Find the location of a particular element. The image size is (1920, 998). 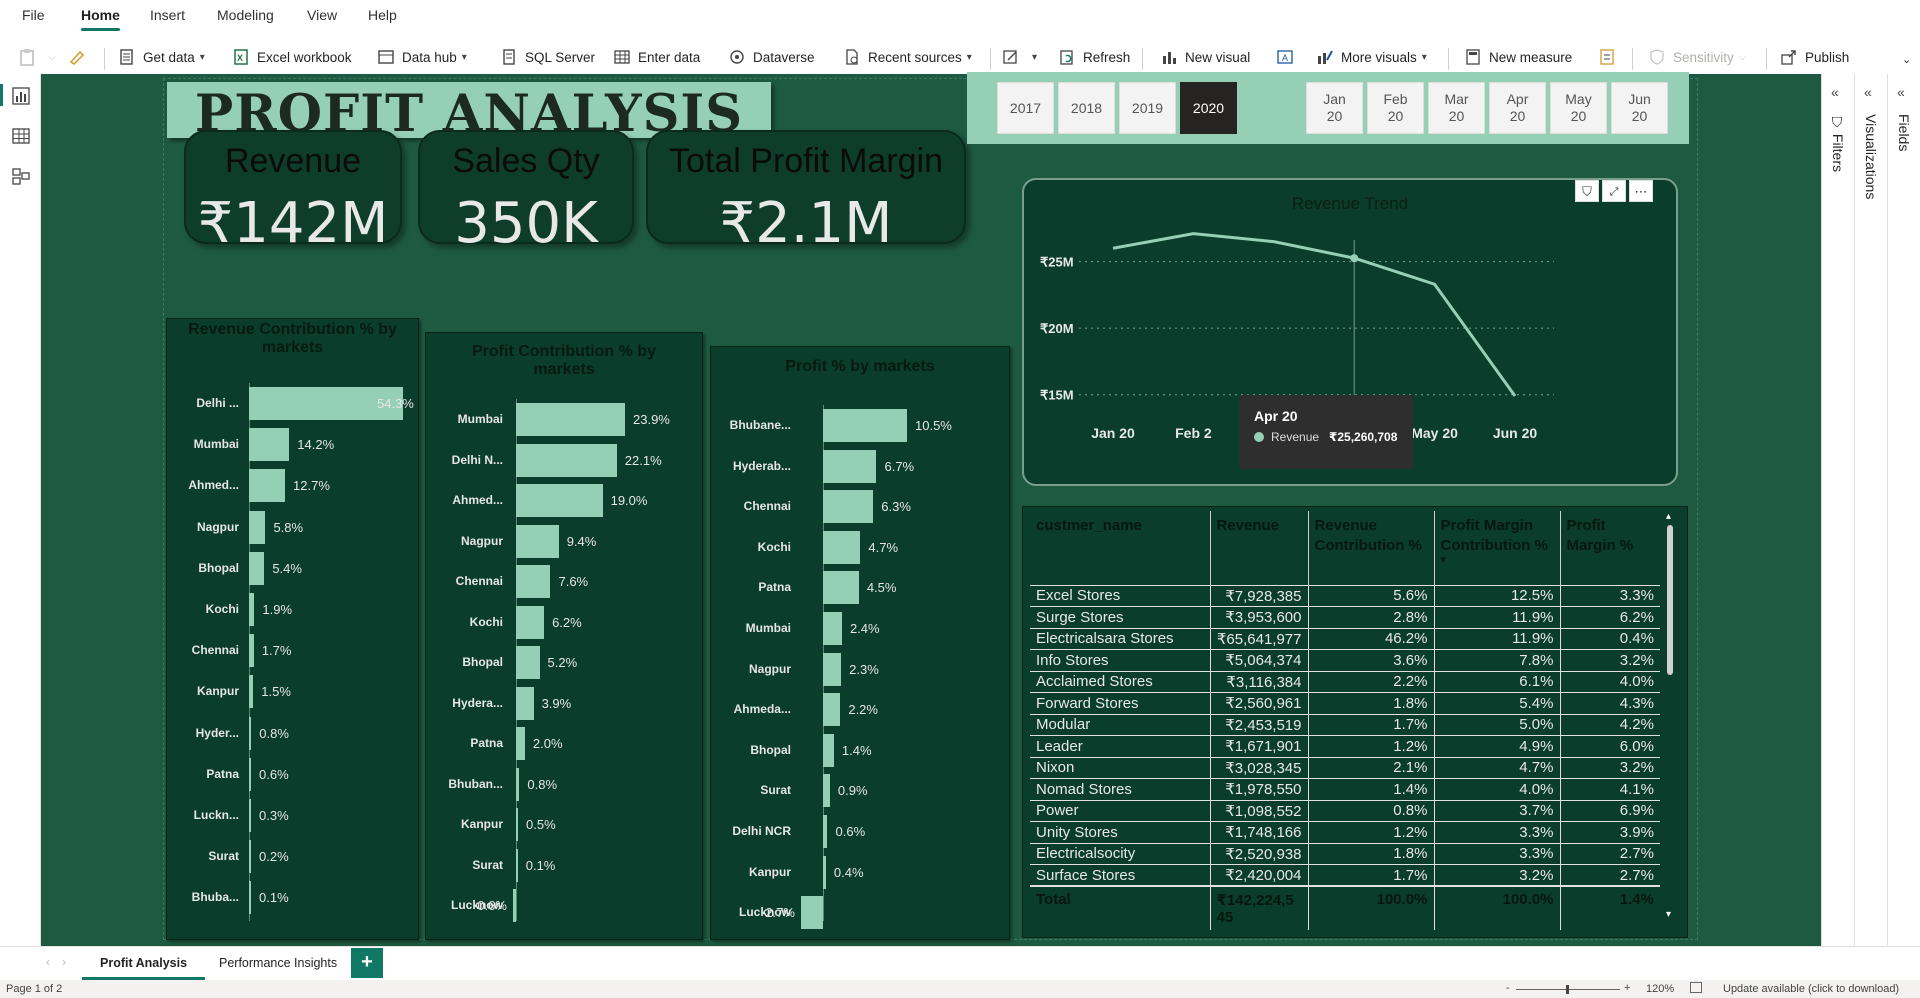

column-header: Profit Margin % is located at coordinates (1609, 548).